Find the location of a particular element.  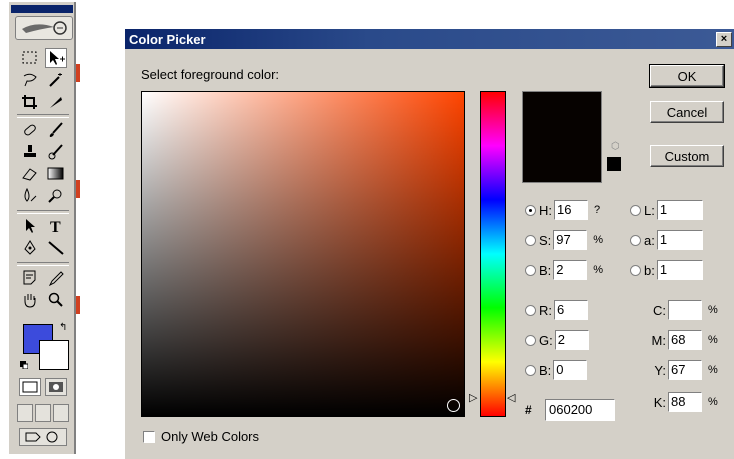

lightness-field: 1 is located at coordinates (679, 210).